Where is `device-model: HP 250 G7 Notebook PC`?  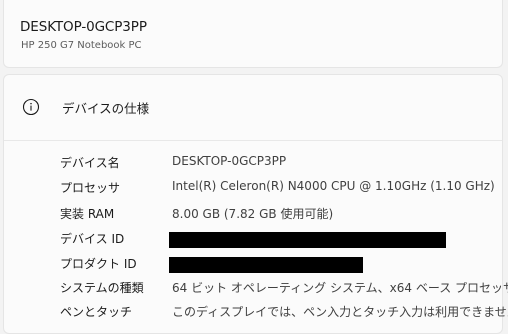 device-model: HP 250 G7 Notebook PC is located at coordinates (81, 45).